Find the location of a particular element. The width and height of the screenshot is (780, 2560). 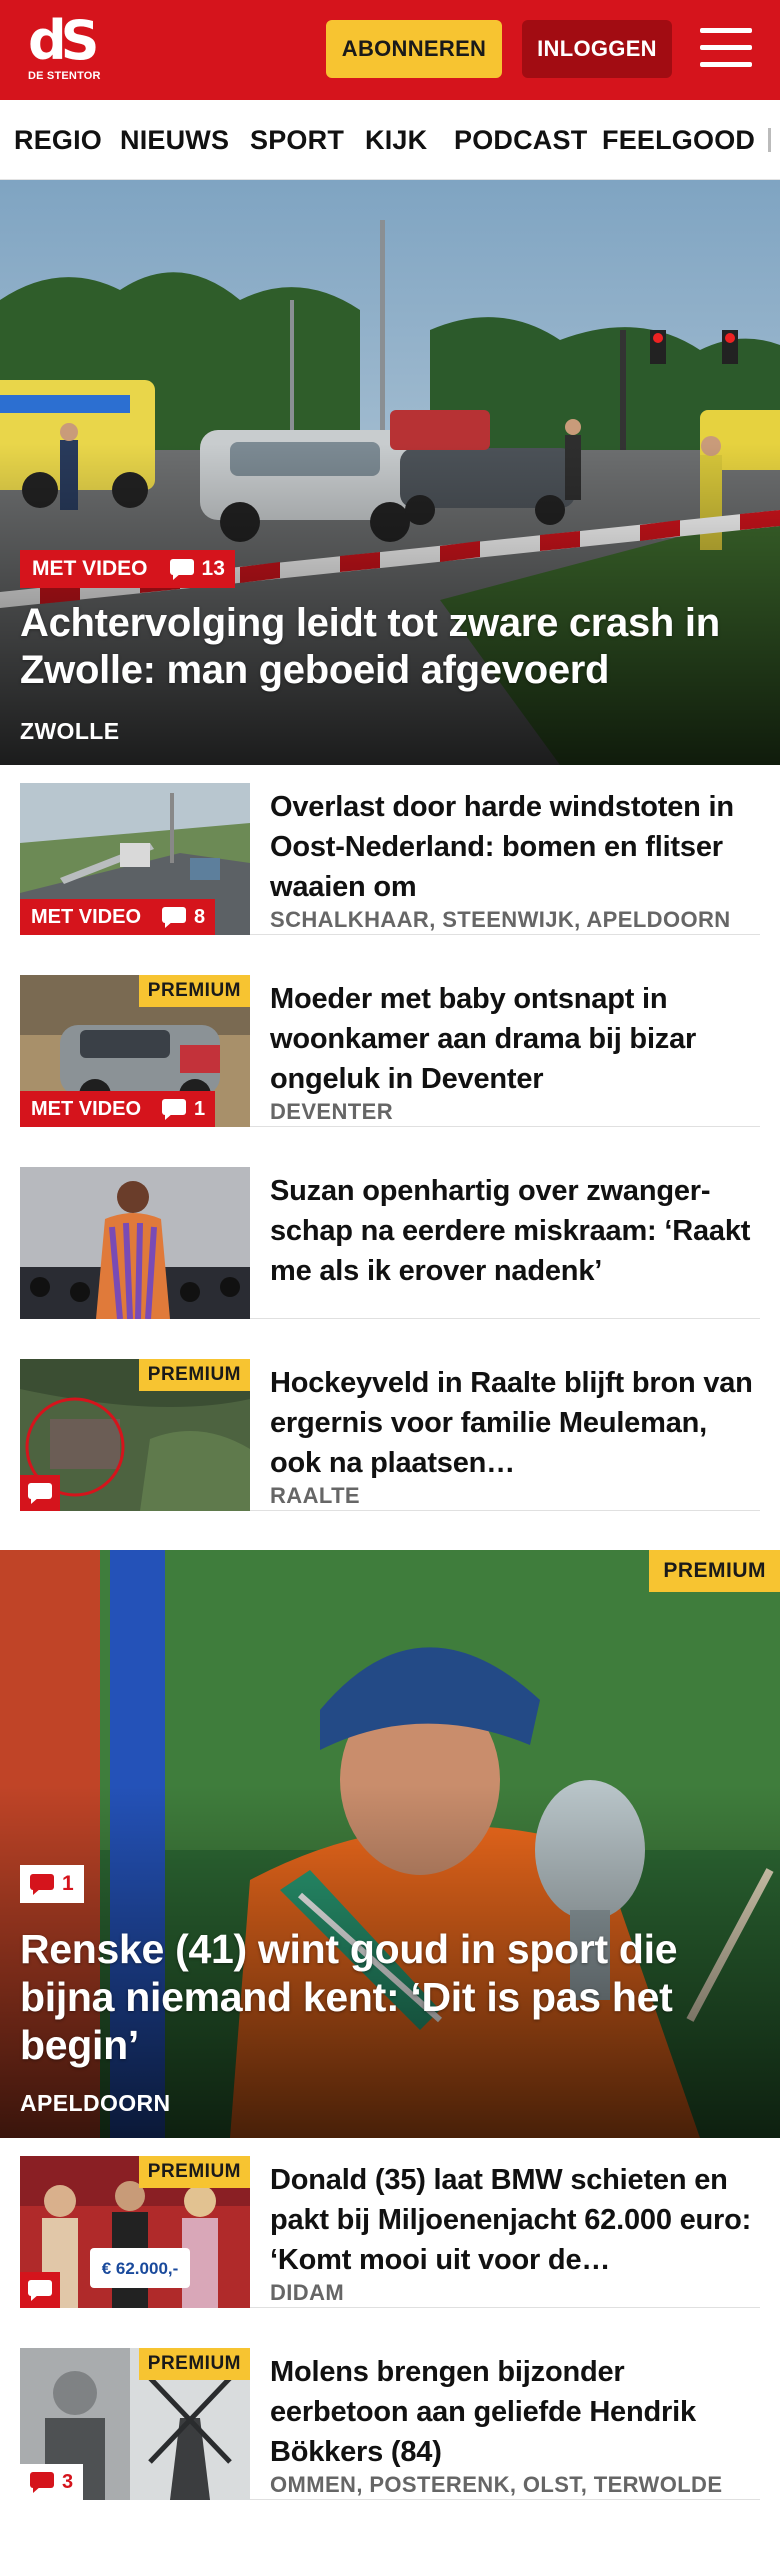

subscribe-button: ABONNEREN is located at coordinates (414, 49).